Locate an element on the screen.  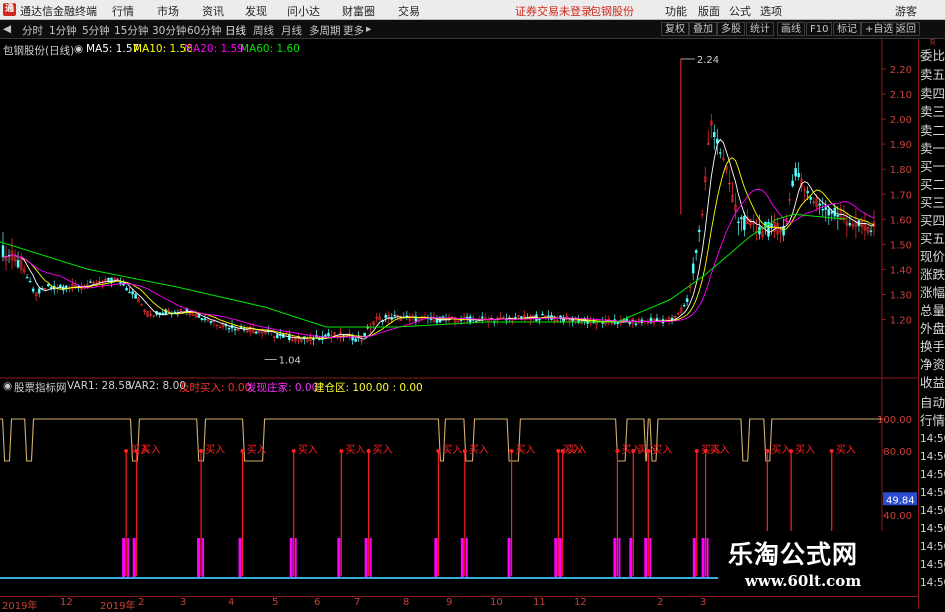
date-label: 10 is located at coordinates (496, 602).